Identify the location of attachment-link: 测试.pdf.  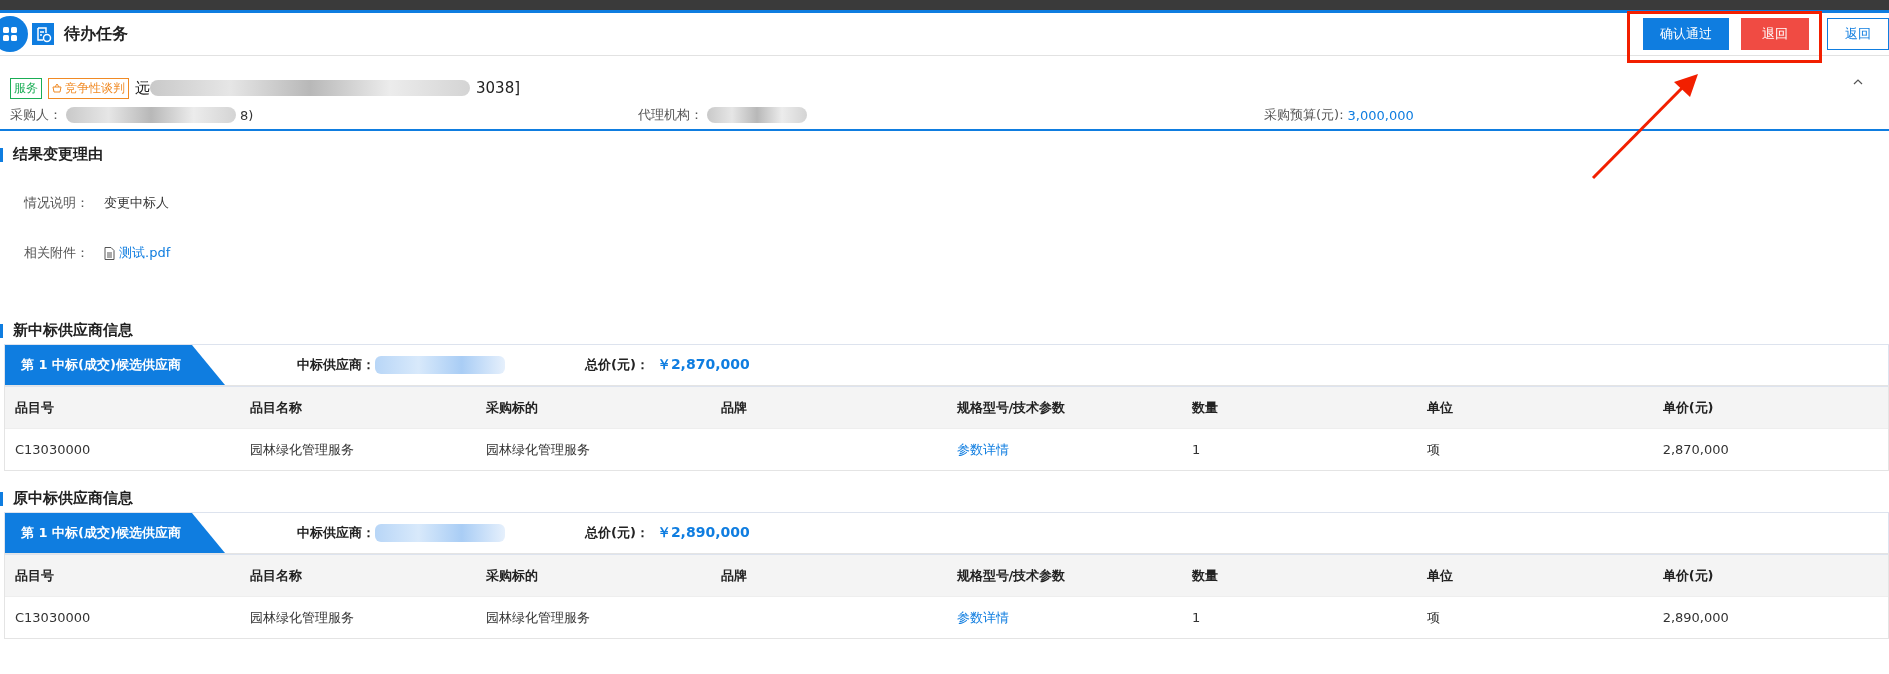
(145, 253).